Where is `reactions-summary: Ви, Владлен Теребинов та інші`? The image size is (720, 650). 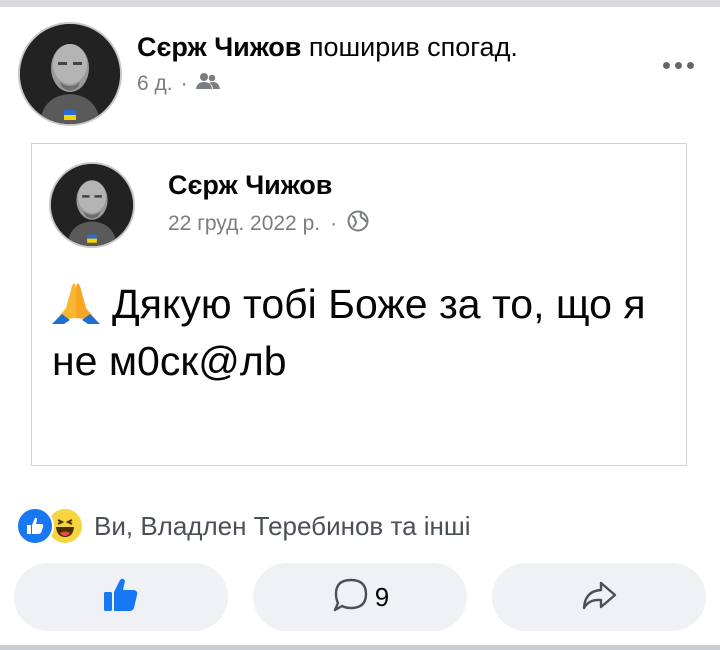
reactions-summary: Ви, Владлен Теребинов та інші is located at coordinates (243, 526).